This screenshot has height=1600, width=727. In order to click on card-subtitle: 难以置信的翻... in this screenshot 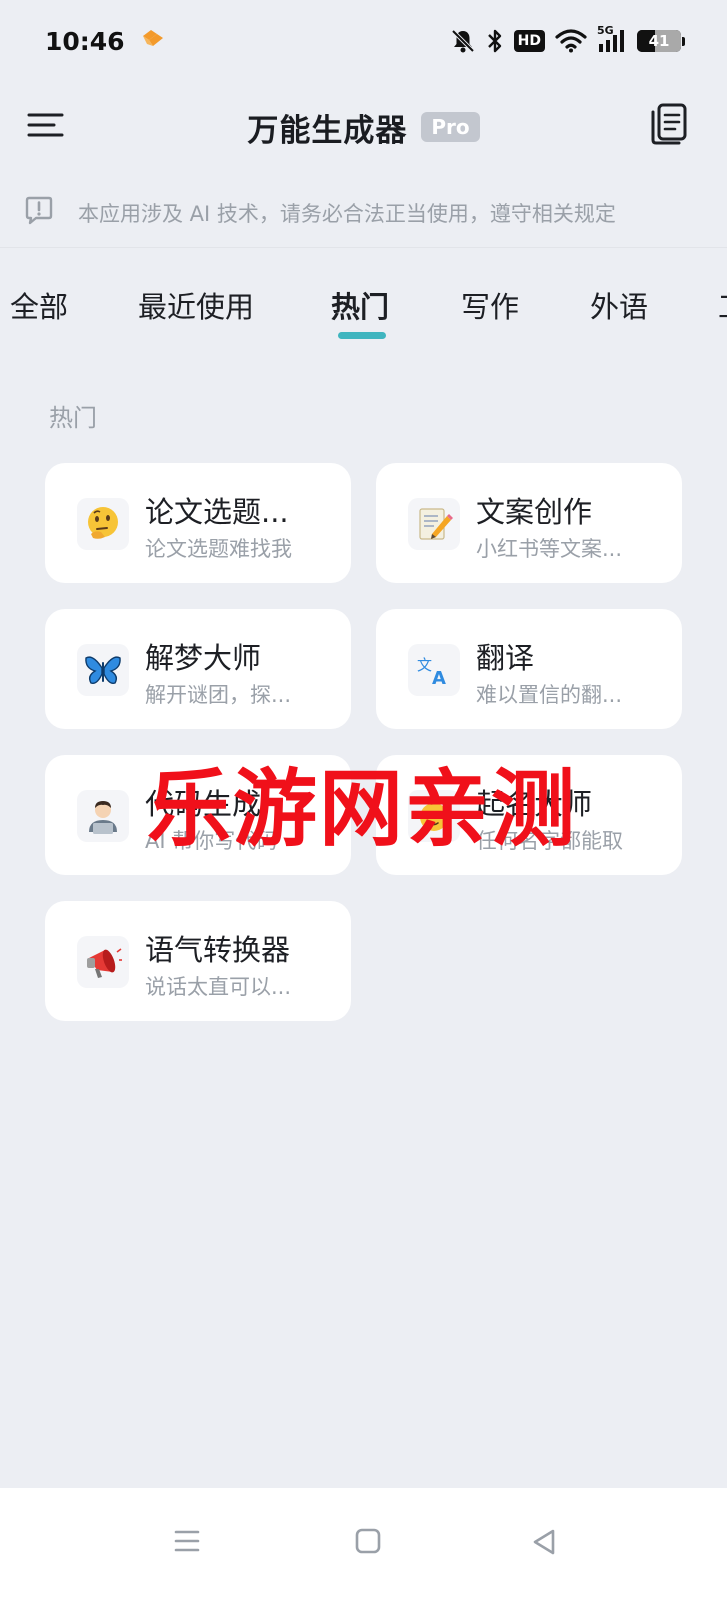, I will do `click(549, 695)`.